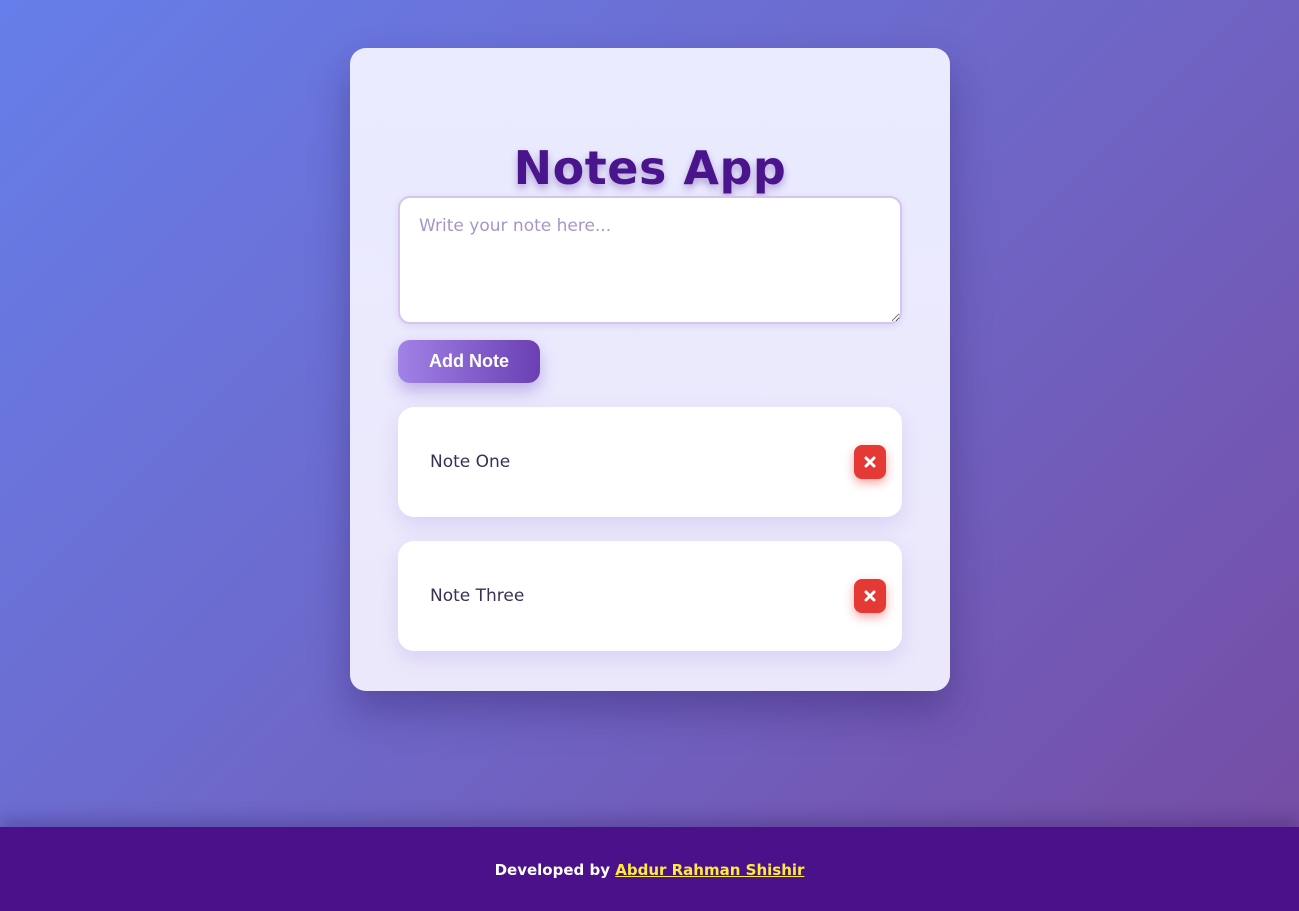 Image resolution: width=1299 pixels, height=911 pixels. What do you see at coordinates (650, 596) in the screenshot?
I see `note-item: Note Three` at bounding box center [650, 596].